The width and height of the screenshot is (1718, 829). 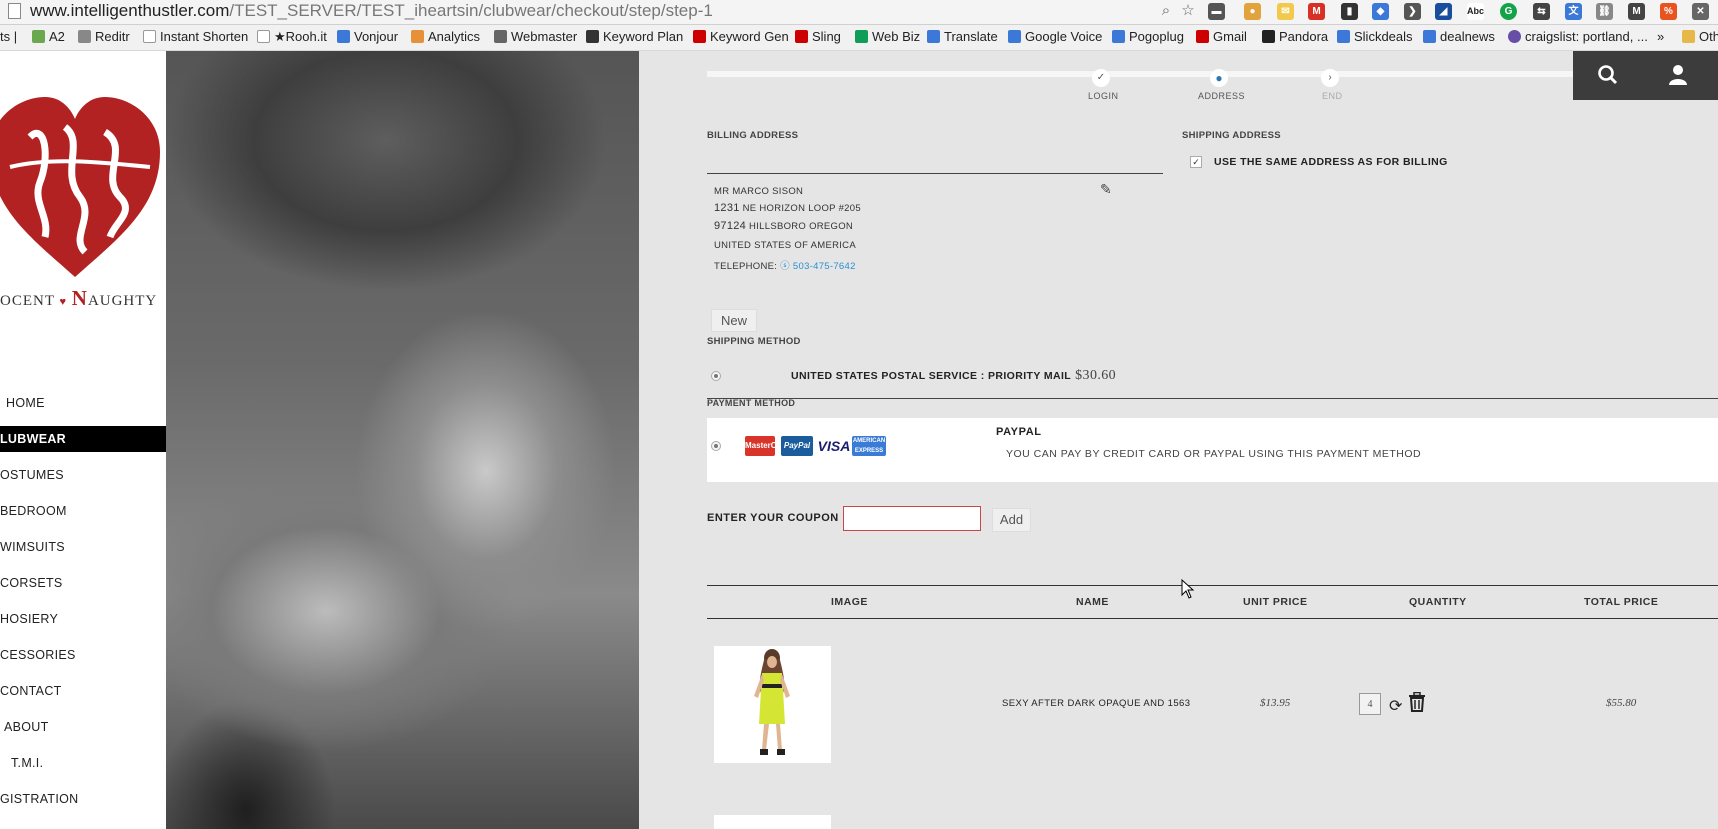 I want to click on product-name: SEXY AFTER DARK OPAQUE AND 1563, so click(x=1096, y=703).